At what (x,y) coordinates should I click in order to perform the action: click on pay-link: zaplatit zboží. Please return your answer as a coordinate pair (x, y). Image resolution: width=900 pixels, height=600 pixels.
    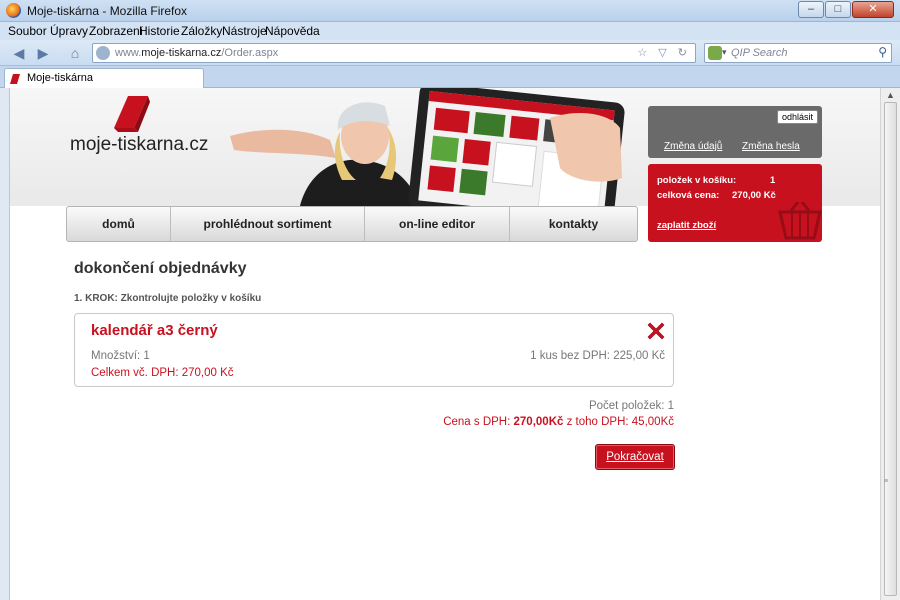
    Looking at the image, I should click on (686, 225).